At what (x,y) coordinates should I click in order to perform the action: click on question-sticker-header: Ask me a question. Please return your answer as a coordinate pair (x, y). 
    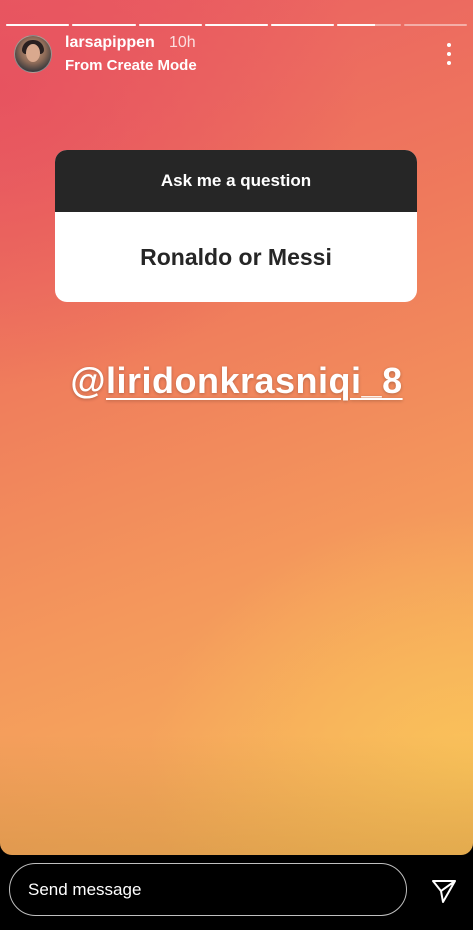
    Looking at the image, I should click on (236, 181).